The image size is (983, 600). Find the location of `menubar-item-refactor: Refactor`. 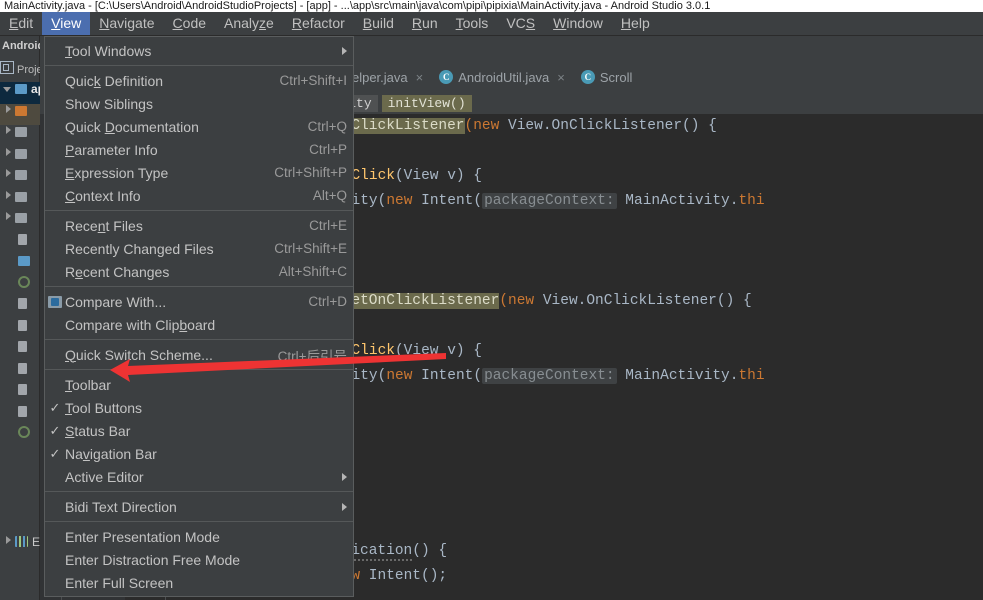

menubar-item-refactor: Refactor is located at coordinates (318, 23).